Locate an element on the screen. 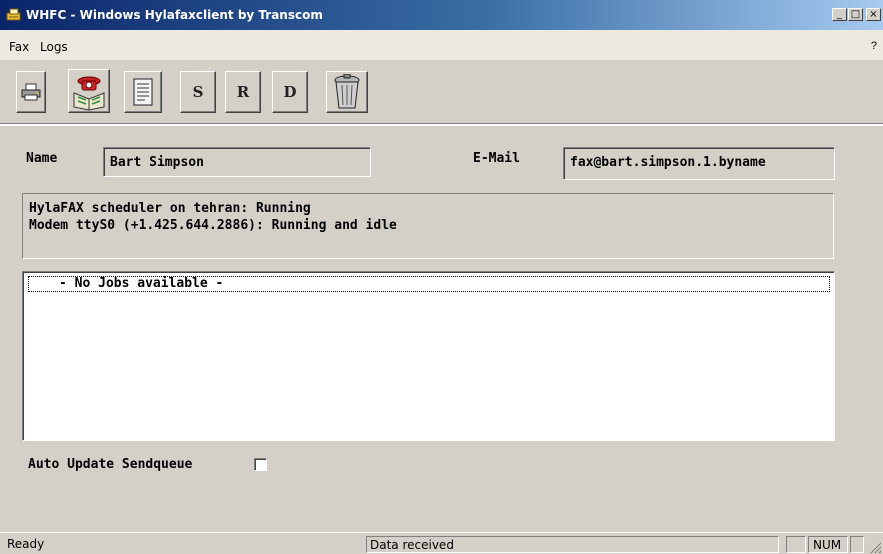 This screenshot has height=554, width=883. trash-icon is located at coordinates (347, 91).